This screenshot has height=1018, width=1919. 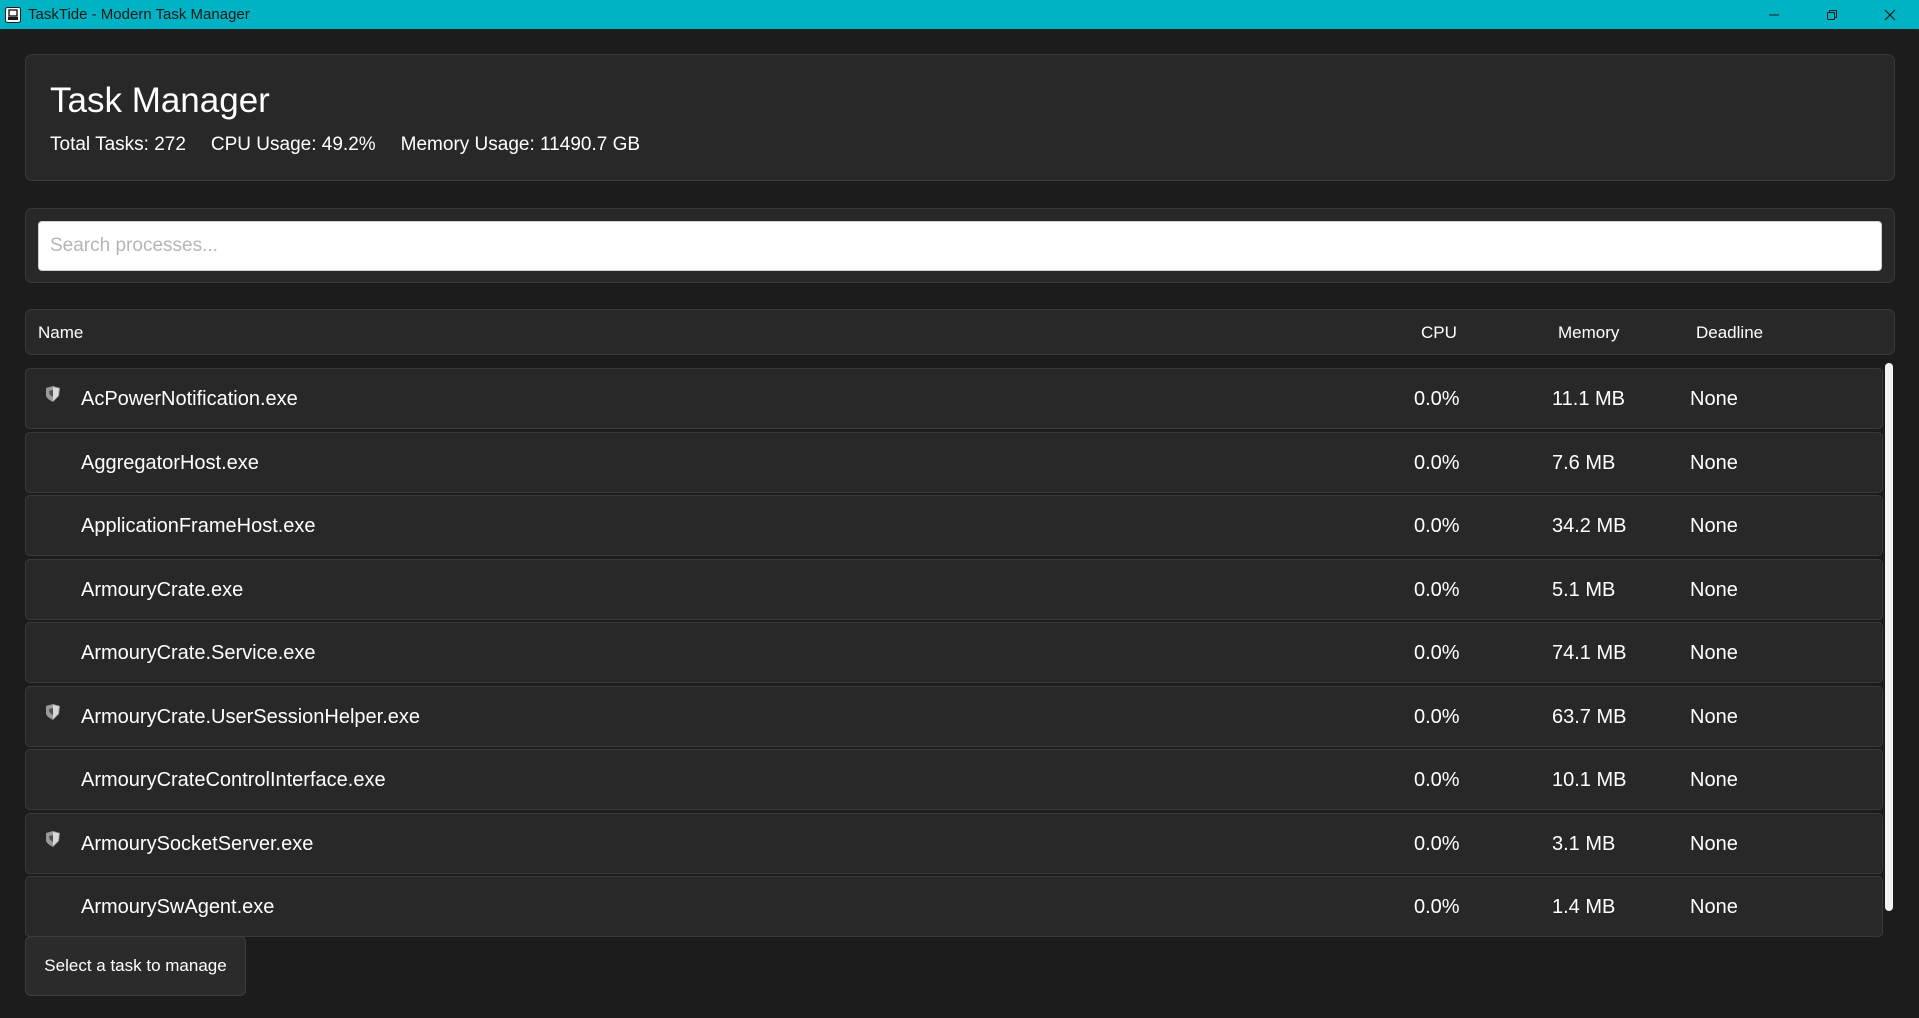 I want to click on vertical-scrollbar, so click(x=1889, y=649).